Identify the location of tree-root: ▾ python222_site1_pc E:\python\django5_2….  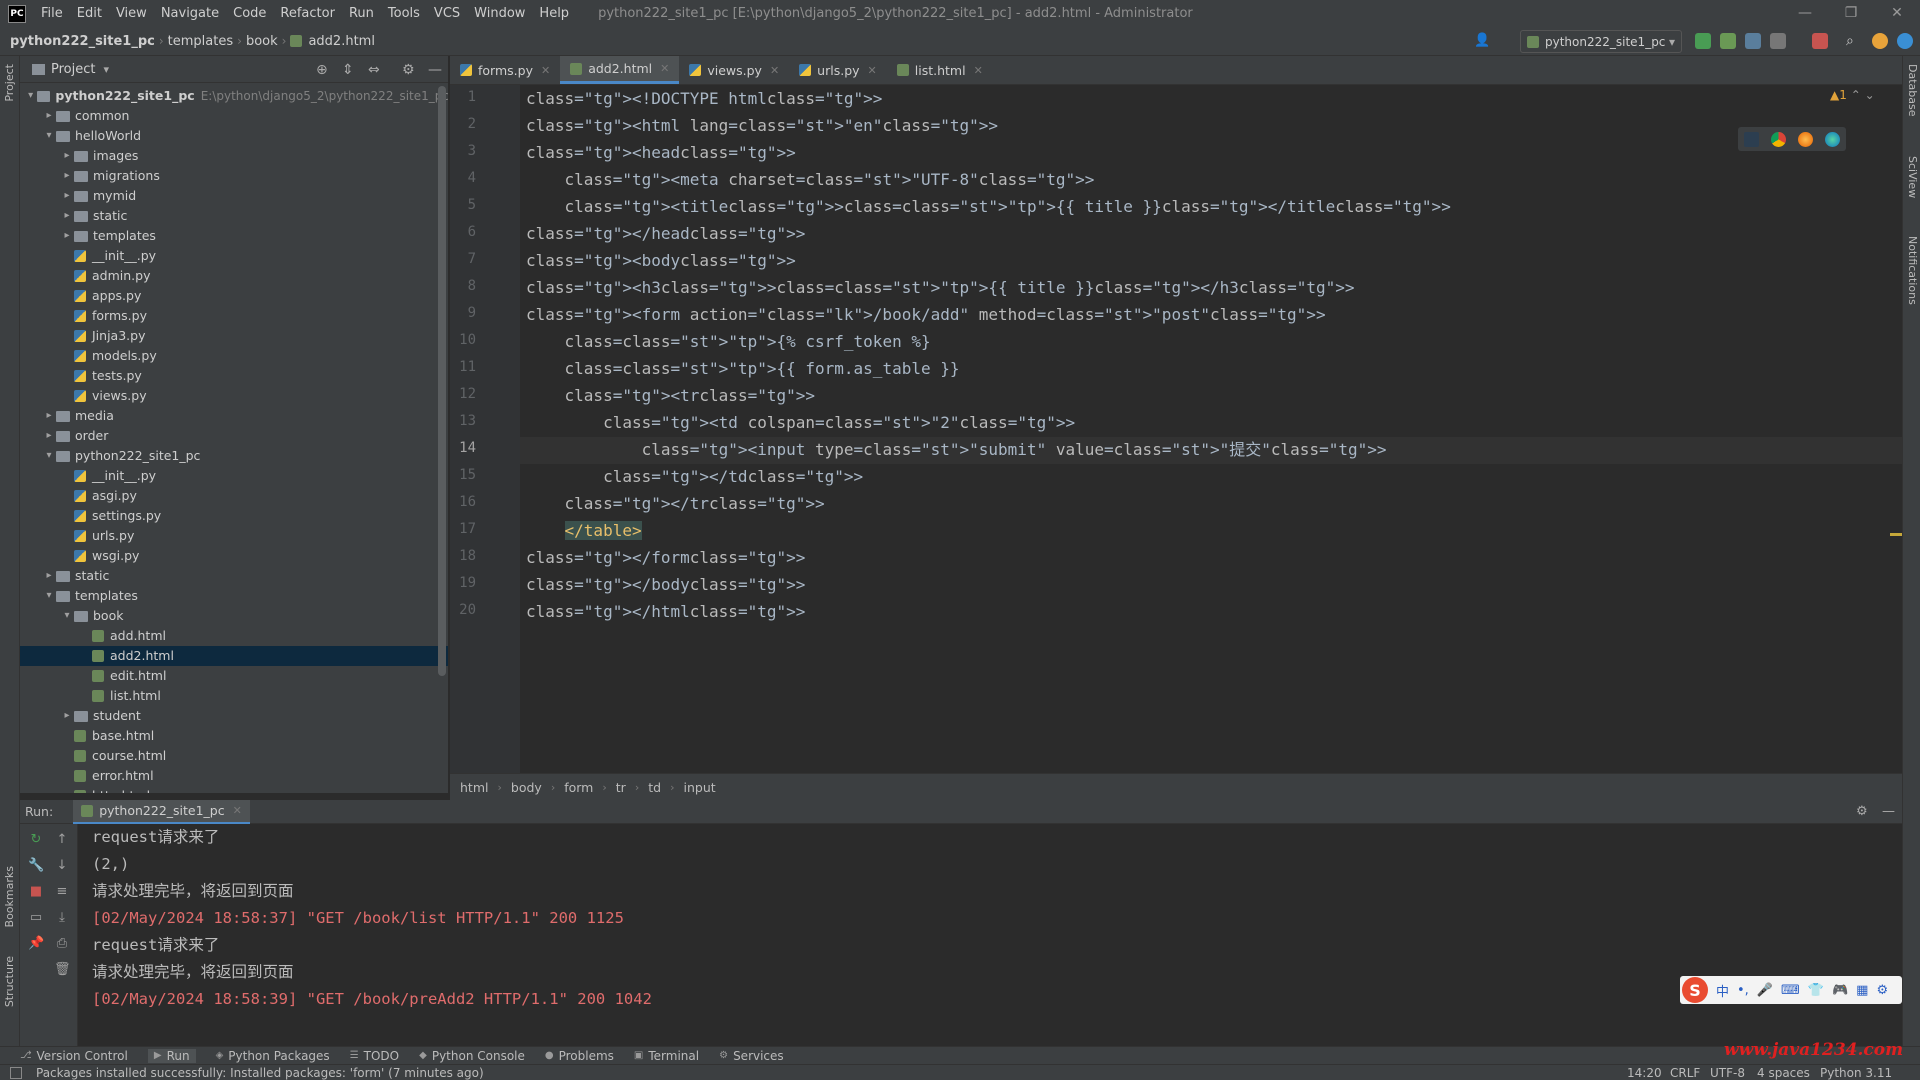
(234, 96).